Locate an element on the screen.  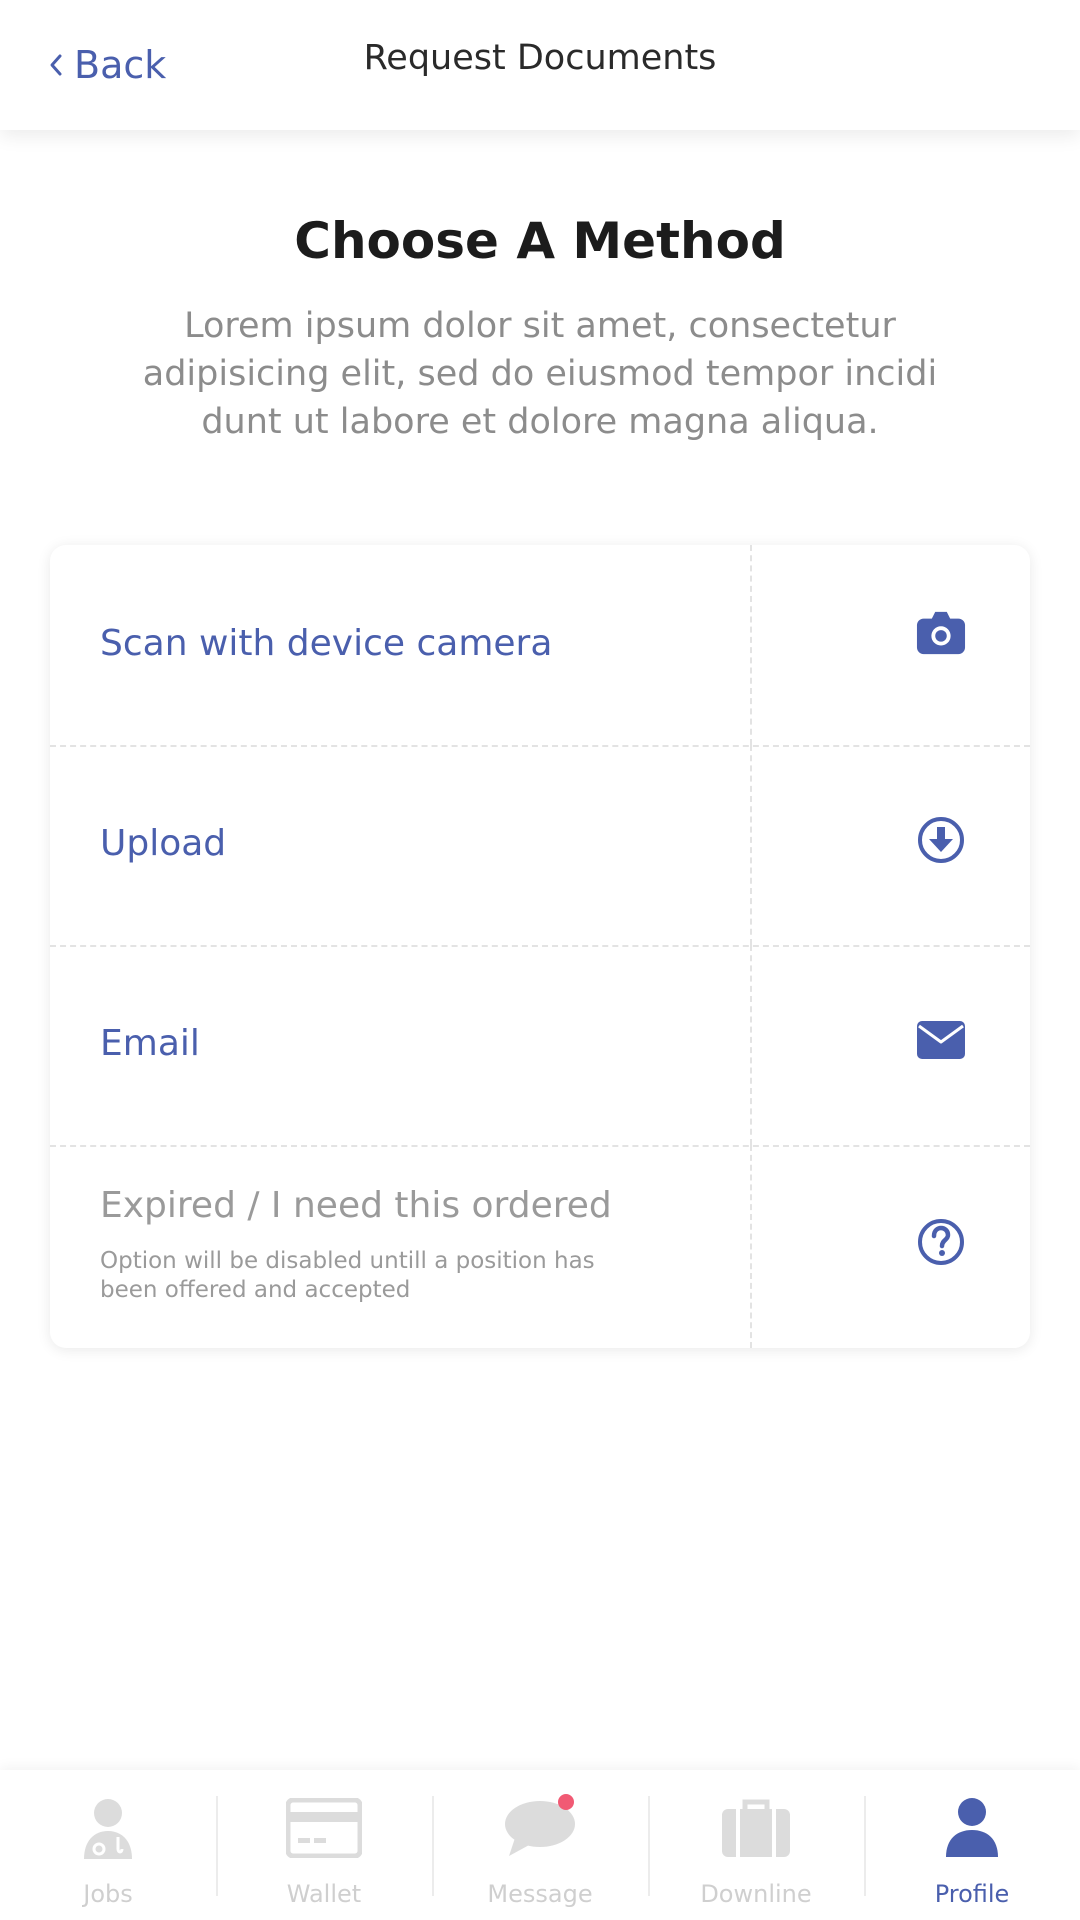
nav-item-wallet: Wallet is located at coordinates (324, 1845).